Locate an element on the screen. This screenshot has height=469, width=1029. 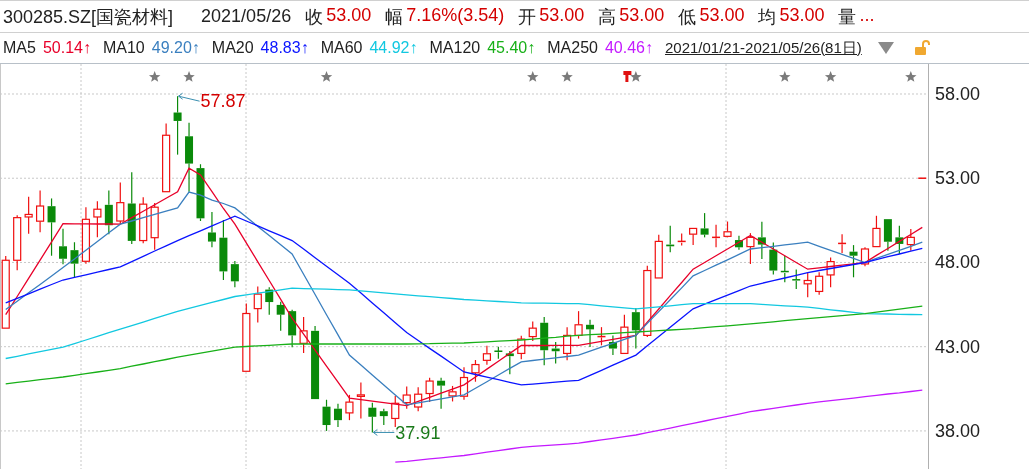
indicator-value: 44.92↑ is located at coordinates (393, 48).